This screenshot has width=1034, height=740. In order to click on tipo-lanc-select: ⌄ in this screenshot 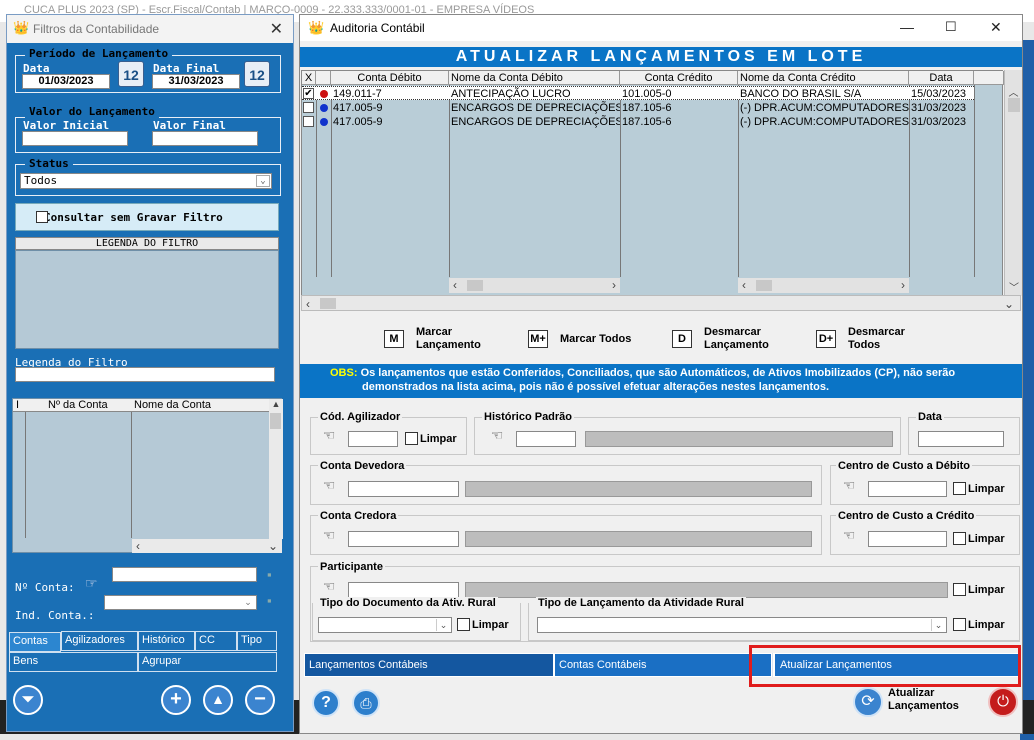, I will do `click(742, 625)`.